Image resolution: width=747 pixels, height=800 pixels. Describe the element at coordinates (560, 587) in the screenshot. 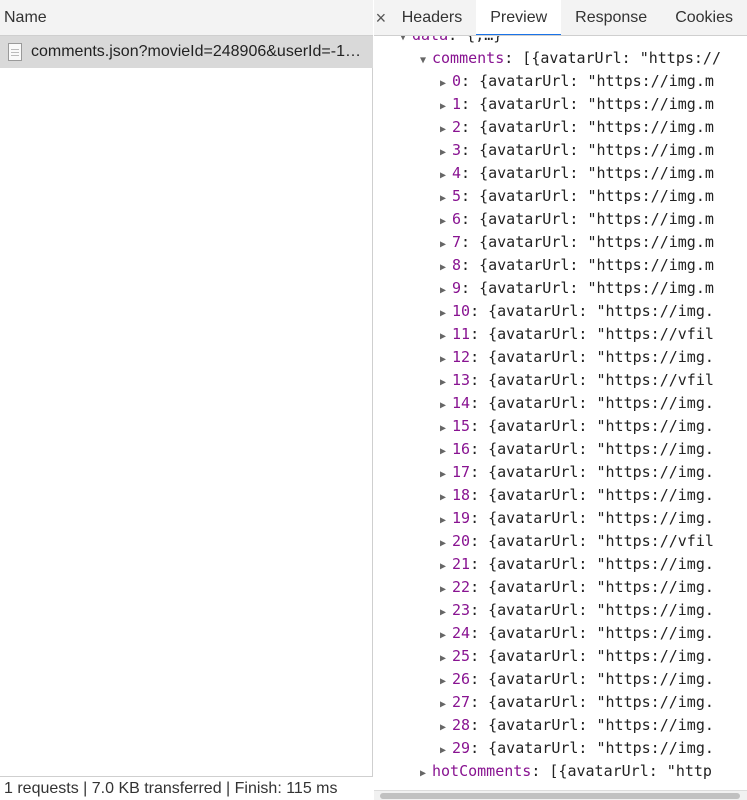

I see `tree-node-item: ▶ 22: {avatarUrl: "https://img.` at that location.